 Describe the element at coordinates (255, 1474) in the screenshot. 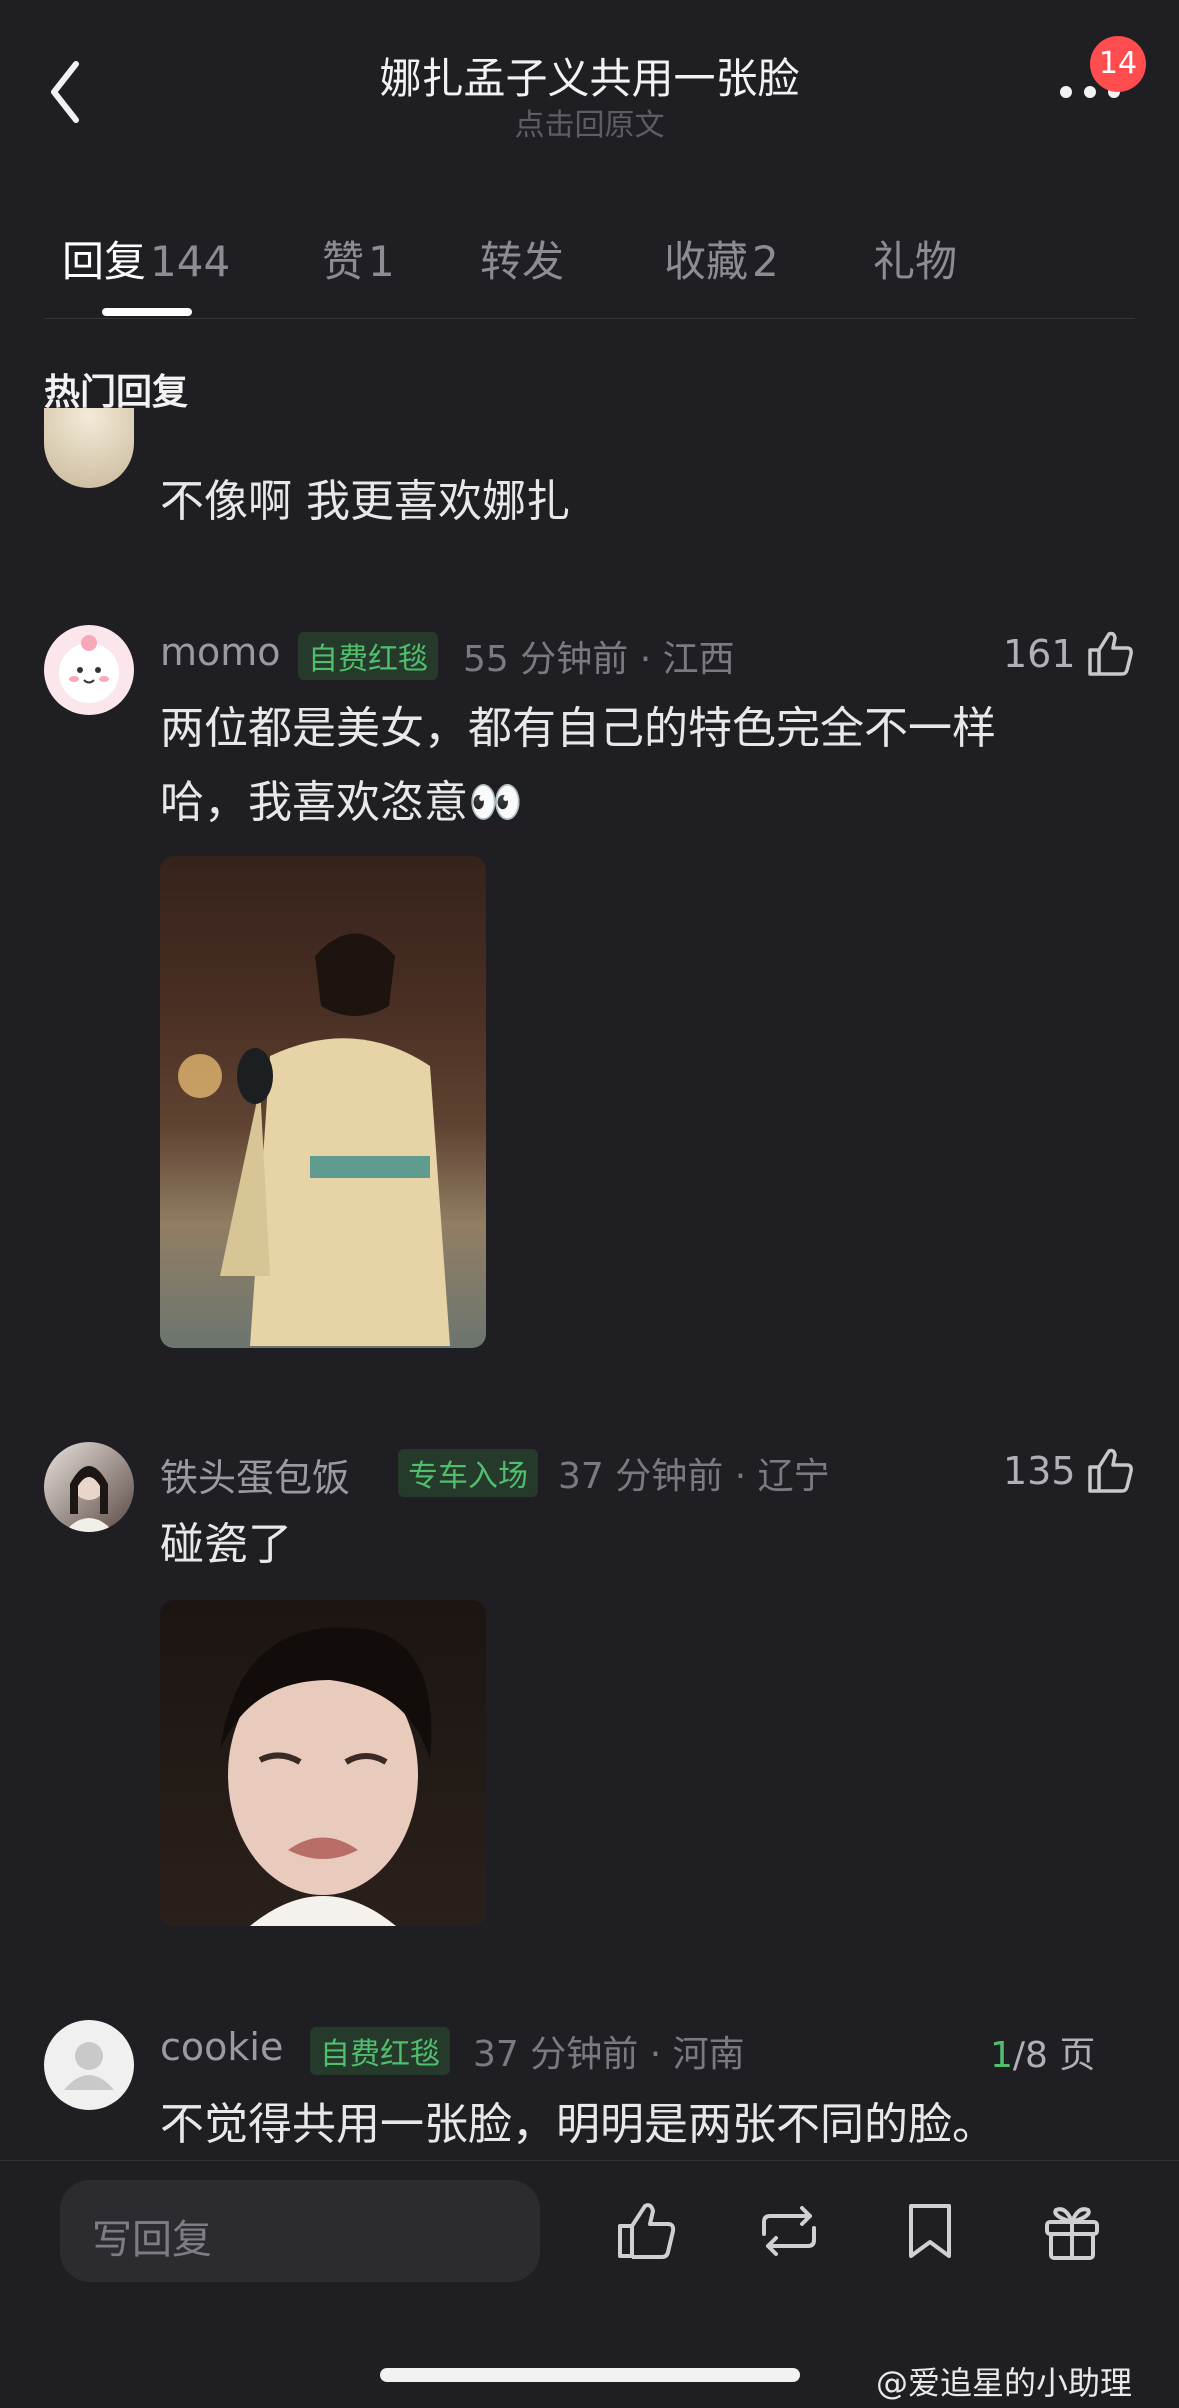

I see `username: 铁头蛋包饭` at that location.